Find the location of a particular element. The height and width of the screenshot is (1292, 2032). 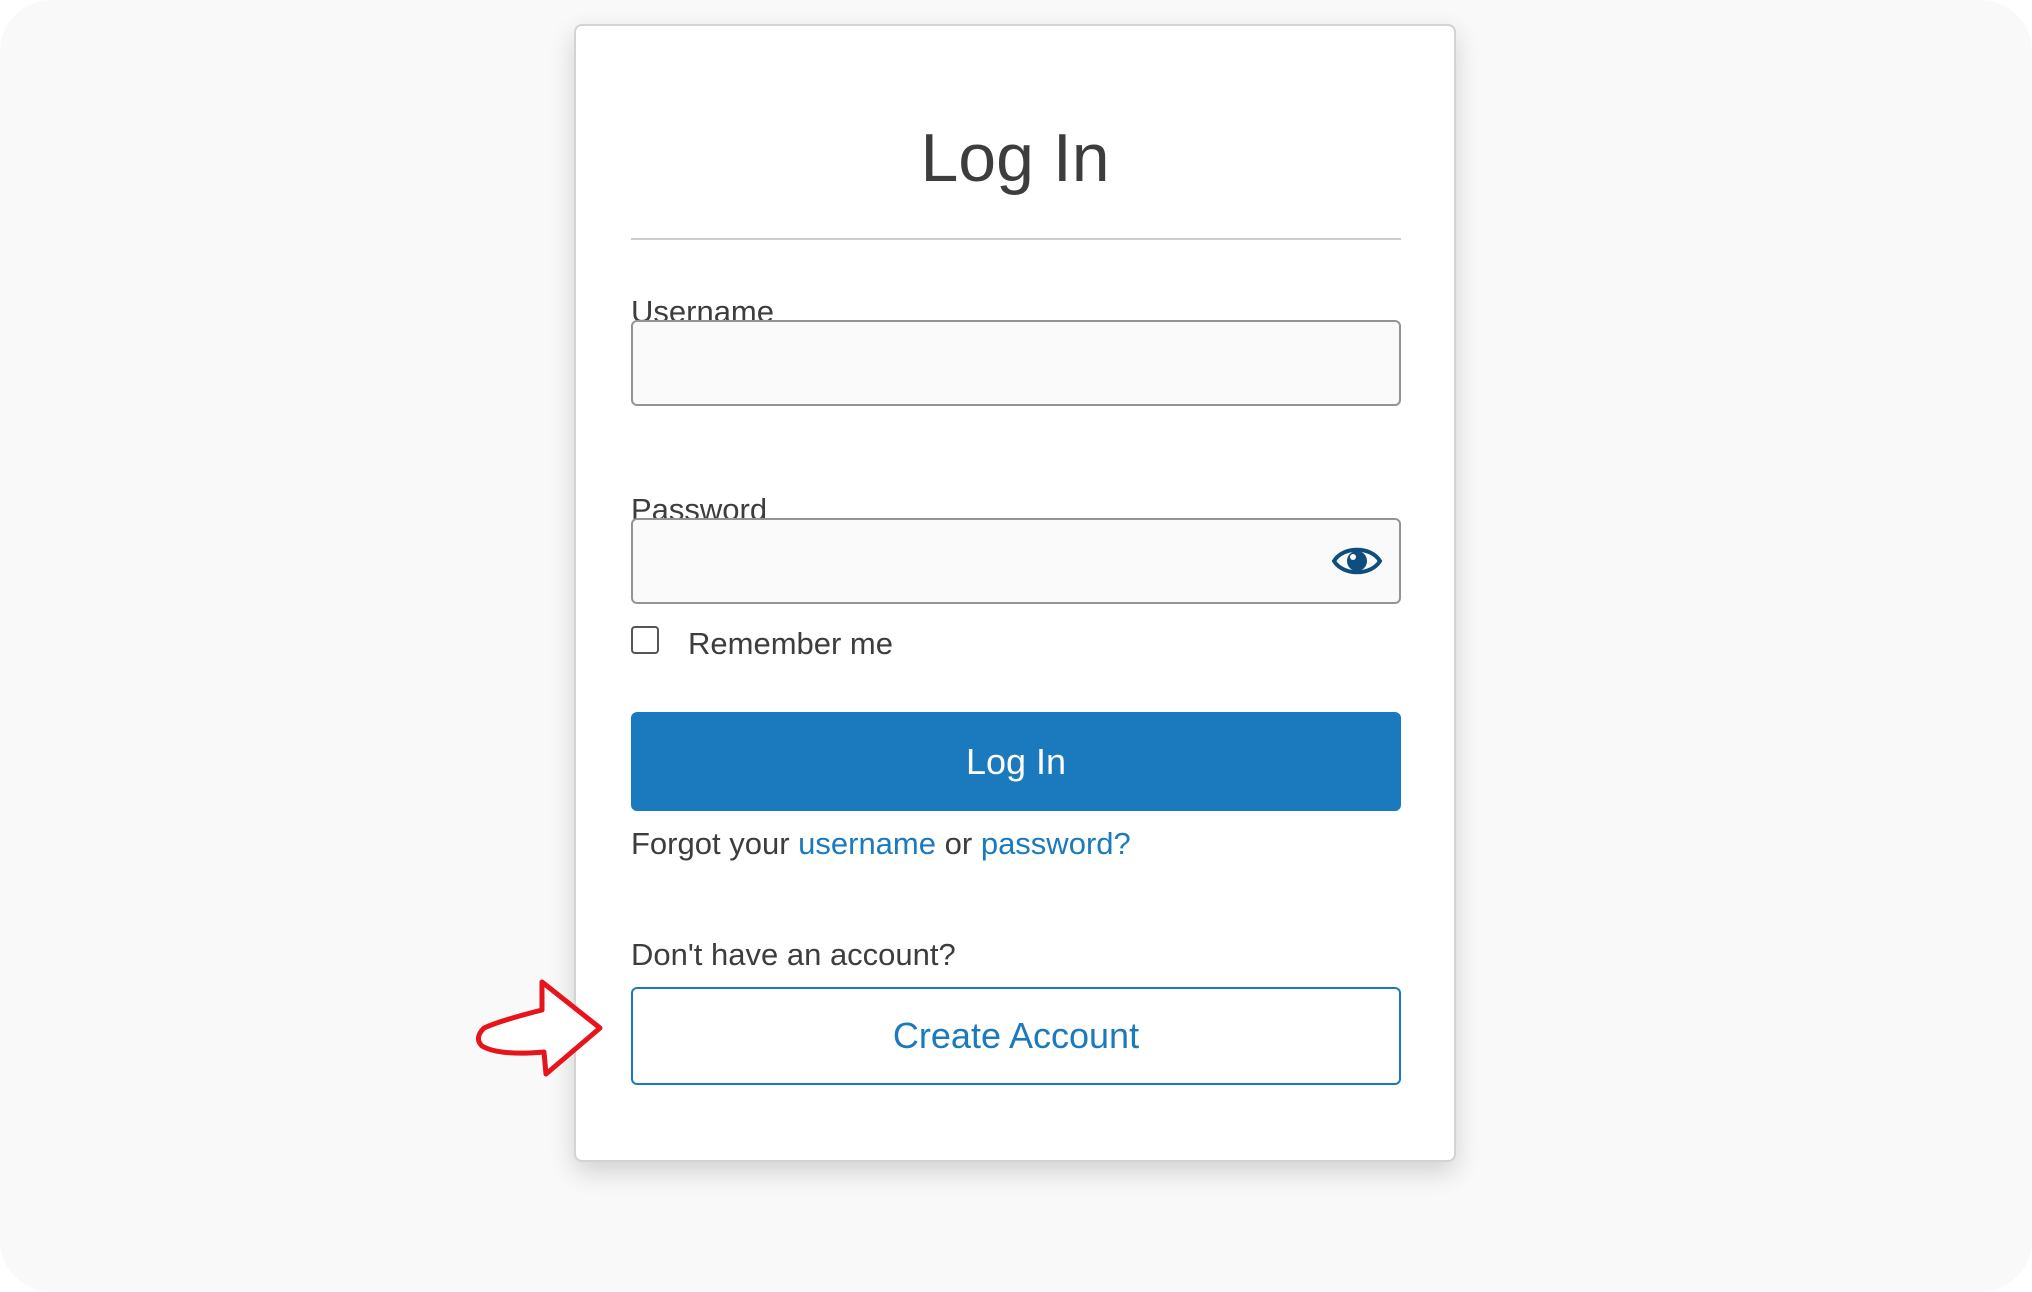

forgot-or: or is located at coordinates (958, 843).